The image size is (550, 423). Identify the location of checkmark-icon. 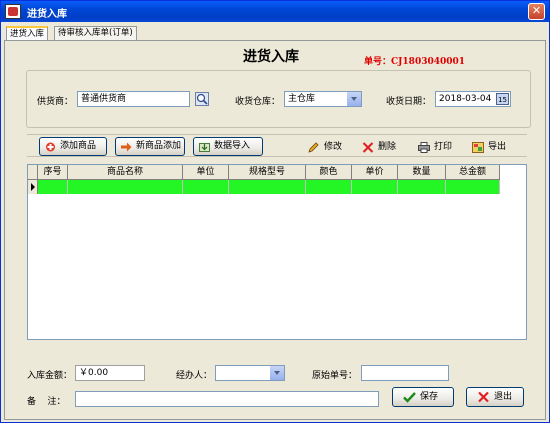
(409, 397).